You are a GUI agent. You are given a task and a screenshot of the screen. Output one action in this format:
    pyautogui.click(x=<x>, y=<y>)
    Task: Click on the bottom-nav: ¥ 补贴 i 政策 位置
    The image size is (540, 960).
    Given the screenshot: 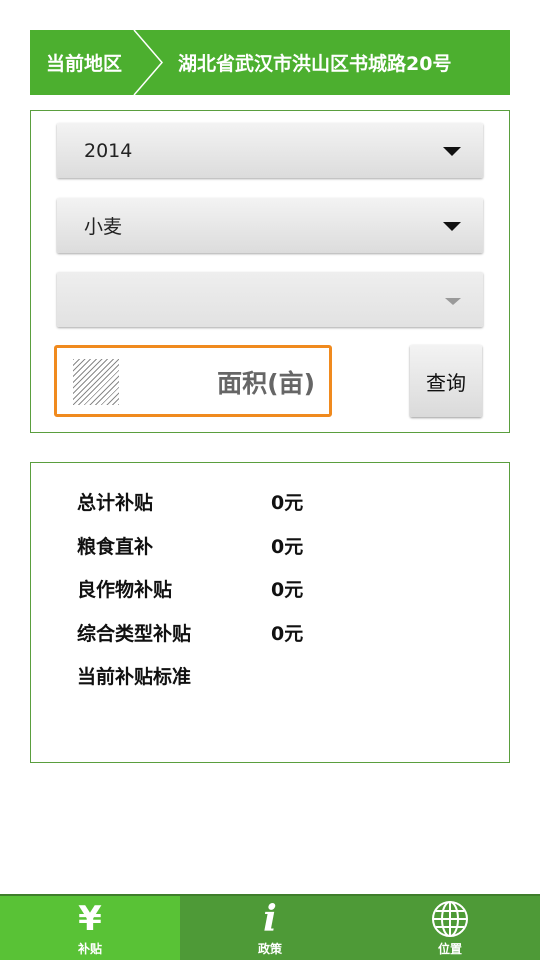 What is the action you would take?
    pyautogui.click(x=270, y=927)
    